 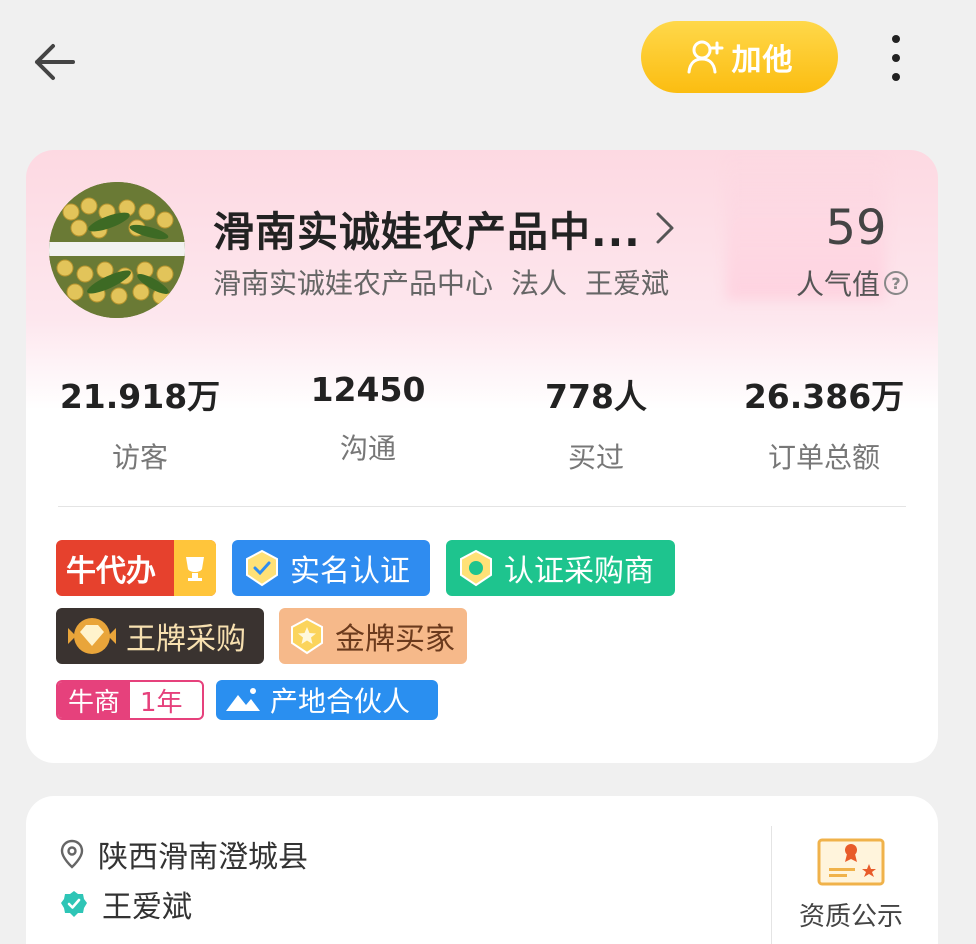 I want to click on produce-photo, so click(x=117, y=250).